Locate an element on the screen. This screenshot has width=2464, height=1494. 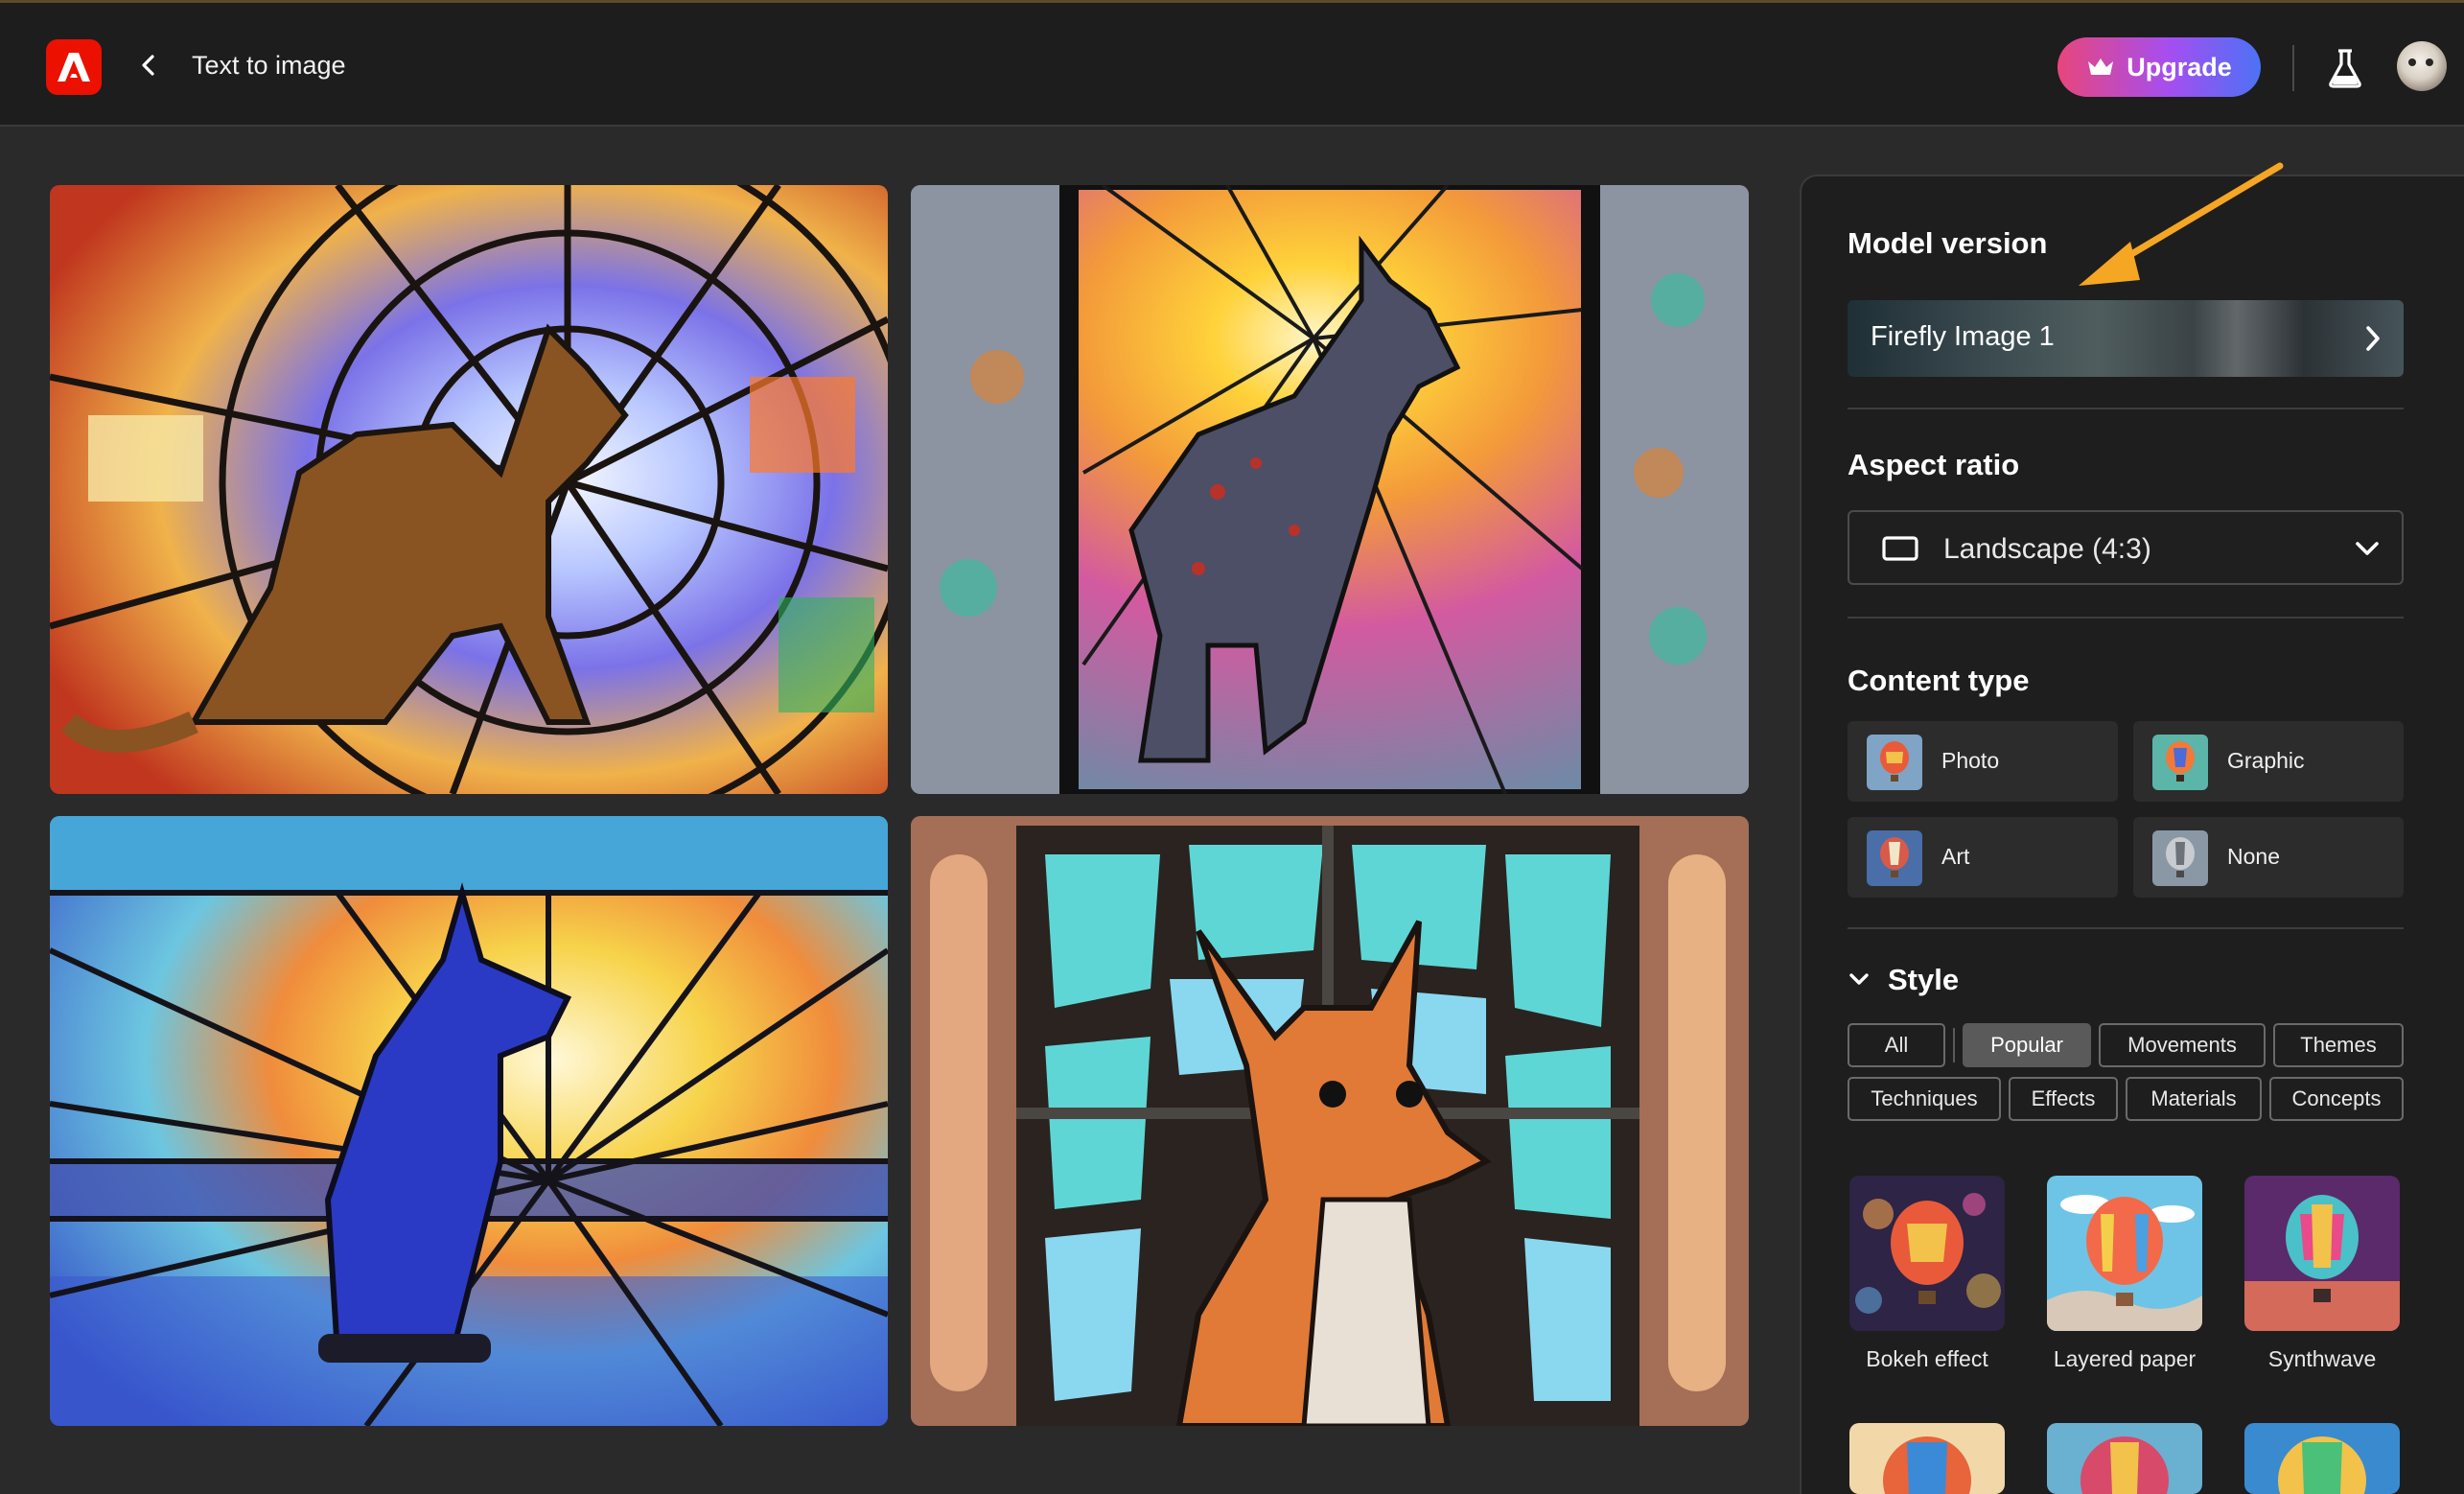
layered-paper-balloon-thumbnail is located at coordinates (2124, 1253).